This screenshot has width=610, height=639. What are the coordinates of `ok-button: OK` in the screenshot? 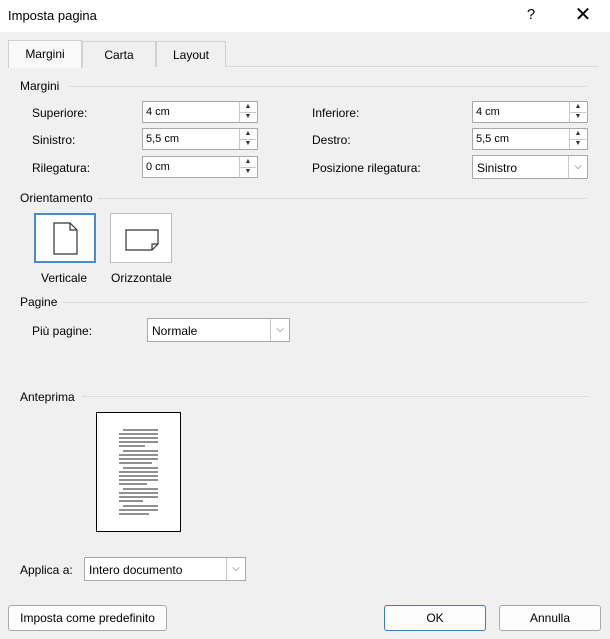 It's located at (435, 618).